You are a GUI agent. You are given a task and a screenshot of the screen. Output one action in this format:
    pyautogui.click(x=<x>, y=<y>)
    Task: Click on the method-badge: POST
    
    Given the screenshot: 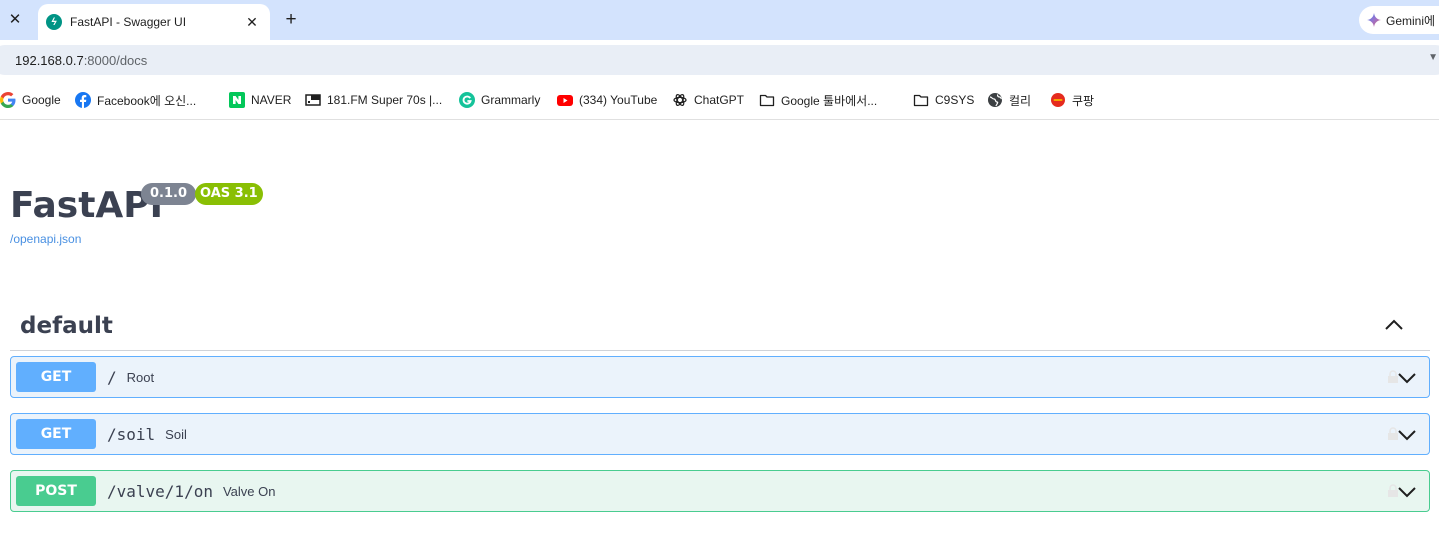 What is the action you would take?
    pyautogui.click(x=56, y=491)
    